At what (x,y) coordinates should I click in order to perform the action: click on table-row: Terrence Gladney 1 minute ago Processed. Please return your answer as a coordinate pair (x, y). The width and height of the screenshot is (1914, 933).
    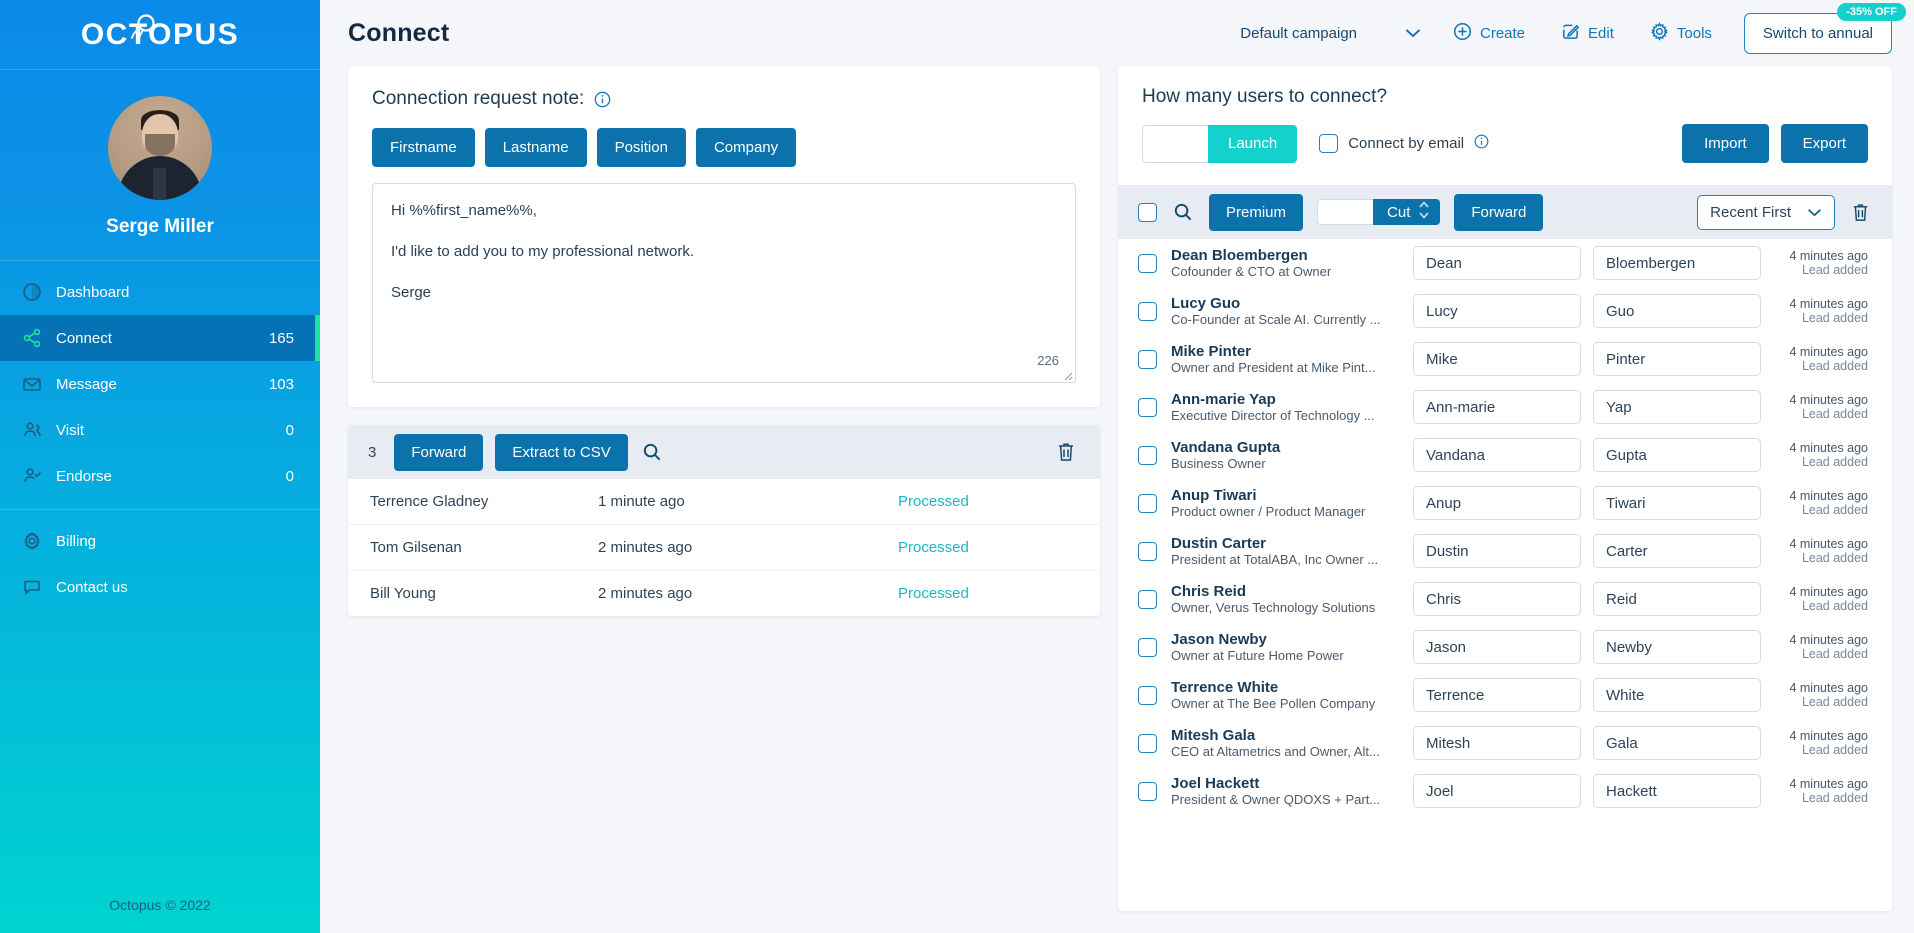
    Looking at the image, I should click on (724, 502).